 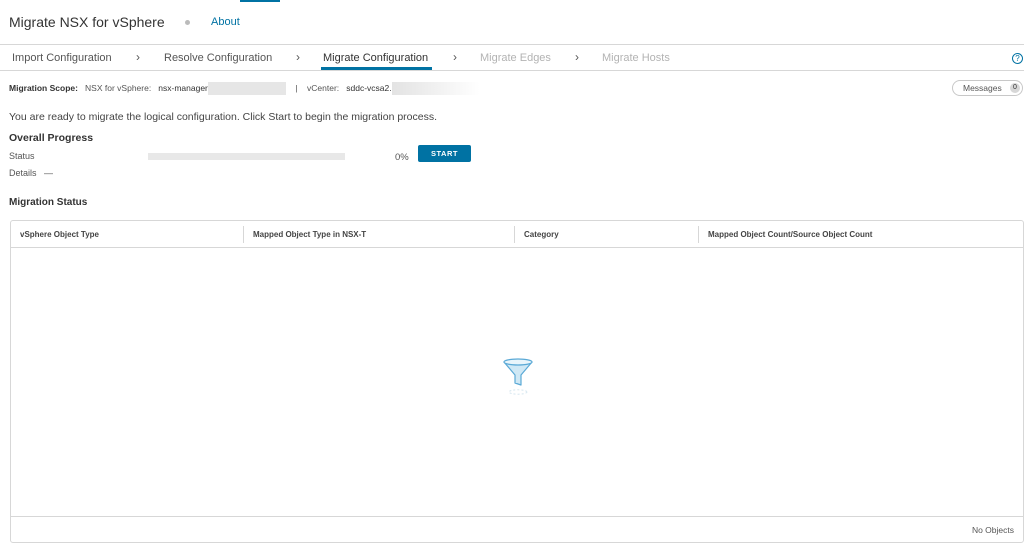 What do you see at coordinates (992, 530) in the screenshot?
I see `no-objects-label: No Objects` at bounding box center [992, 530].